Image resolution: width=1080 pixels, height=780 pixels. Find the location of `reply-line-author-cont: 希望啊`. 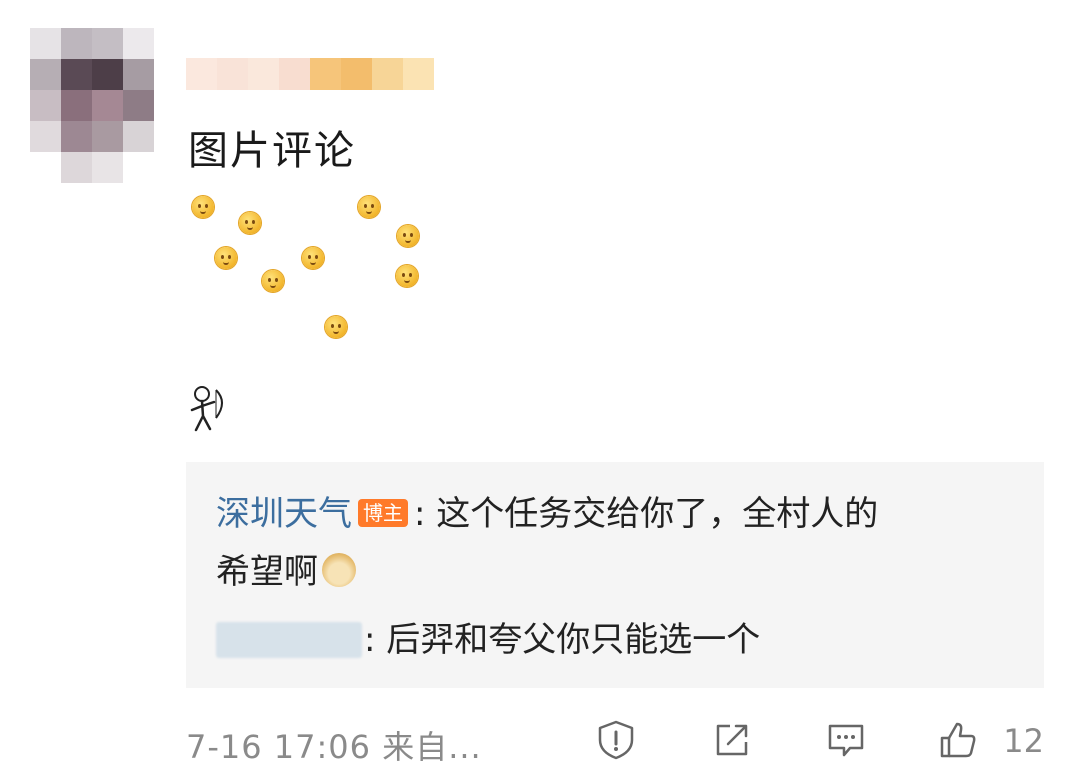

reply-line-author-cont: 希望啊 is located at coordinates (286, 572).